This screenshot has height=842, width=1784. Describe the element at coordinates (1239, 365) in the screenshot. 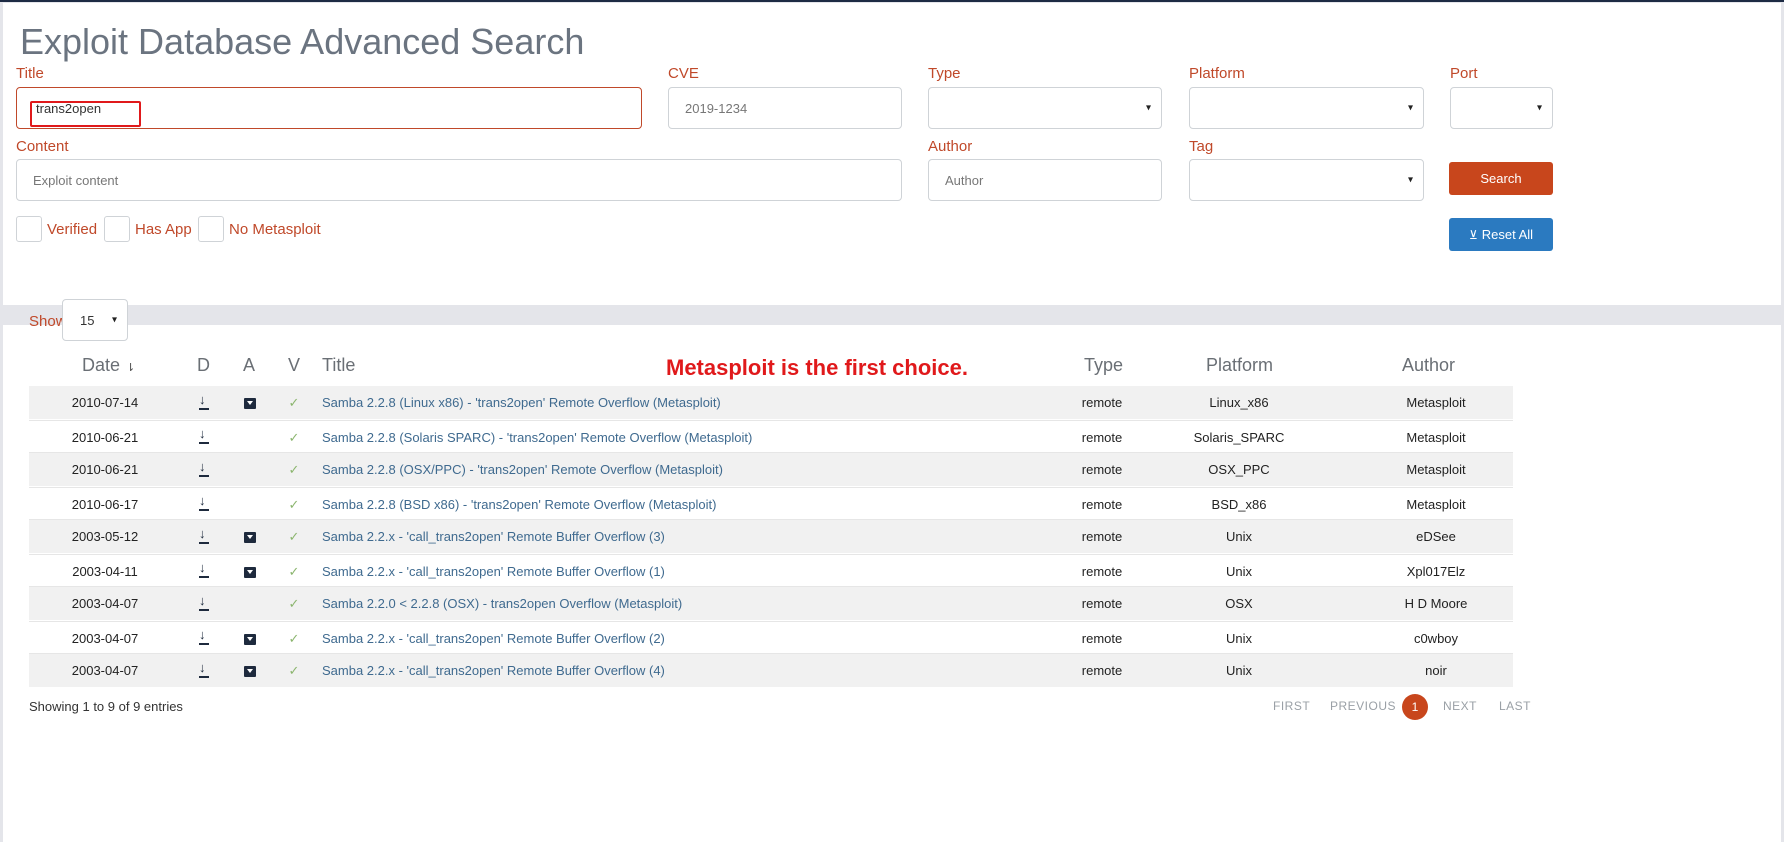

I see `column-header-platform: Platform` at that location.